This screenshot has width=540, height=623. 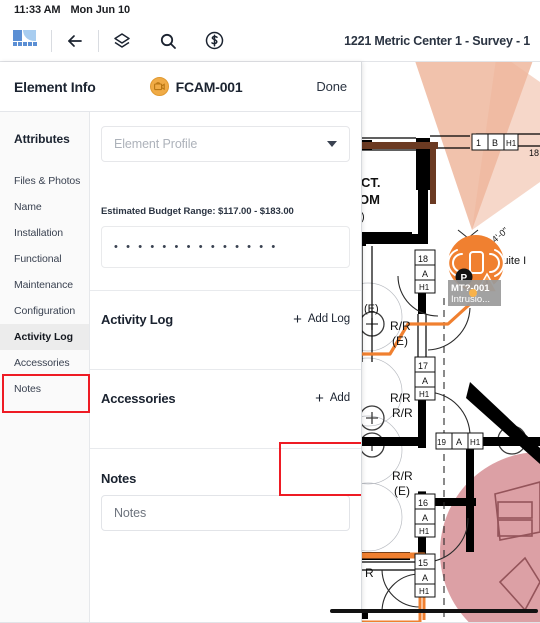 What do you see at coordinates (75, 41) in the screenshot?
I see `back-button` at bounding box center [75, 41].